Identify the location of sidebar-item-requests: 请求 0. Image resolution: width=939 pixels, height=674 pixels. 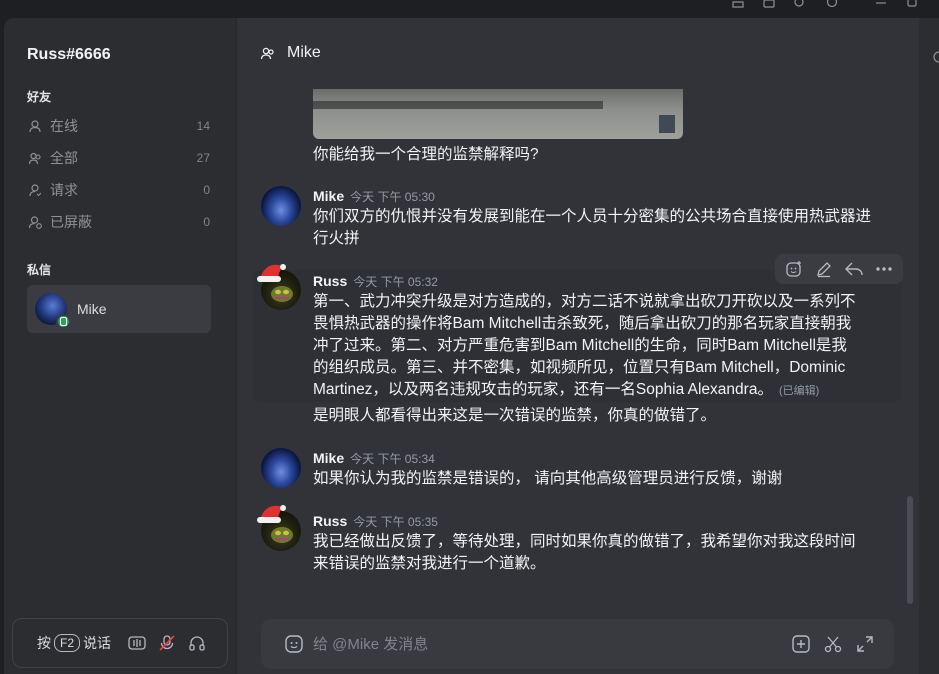
(119, 190).